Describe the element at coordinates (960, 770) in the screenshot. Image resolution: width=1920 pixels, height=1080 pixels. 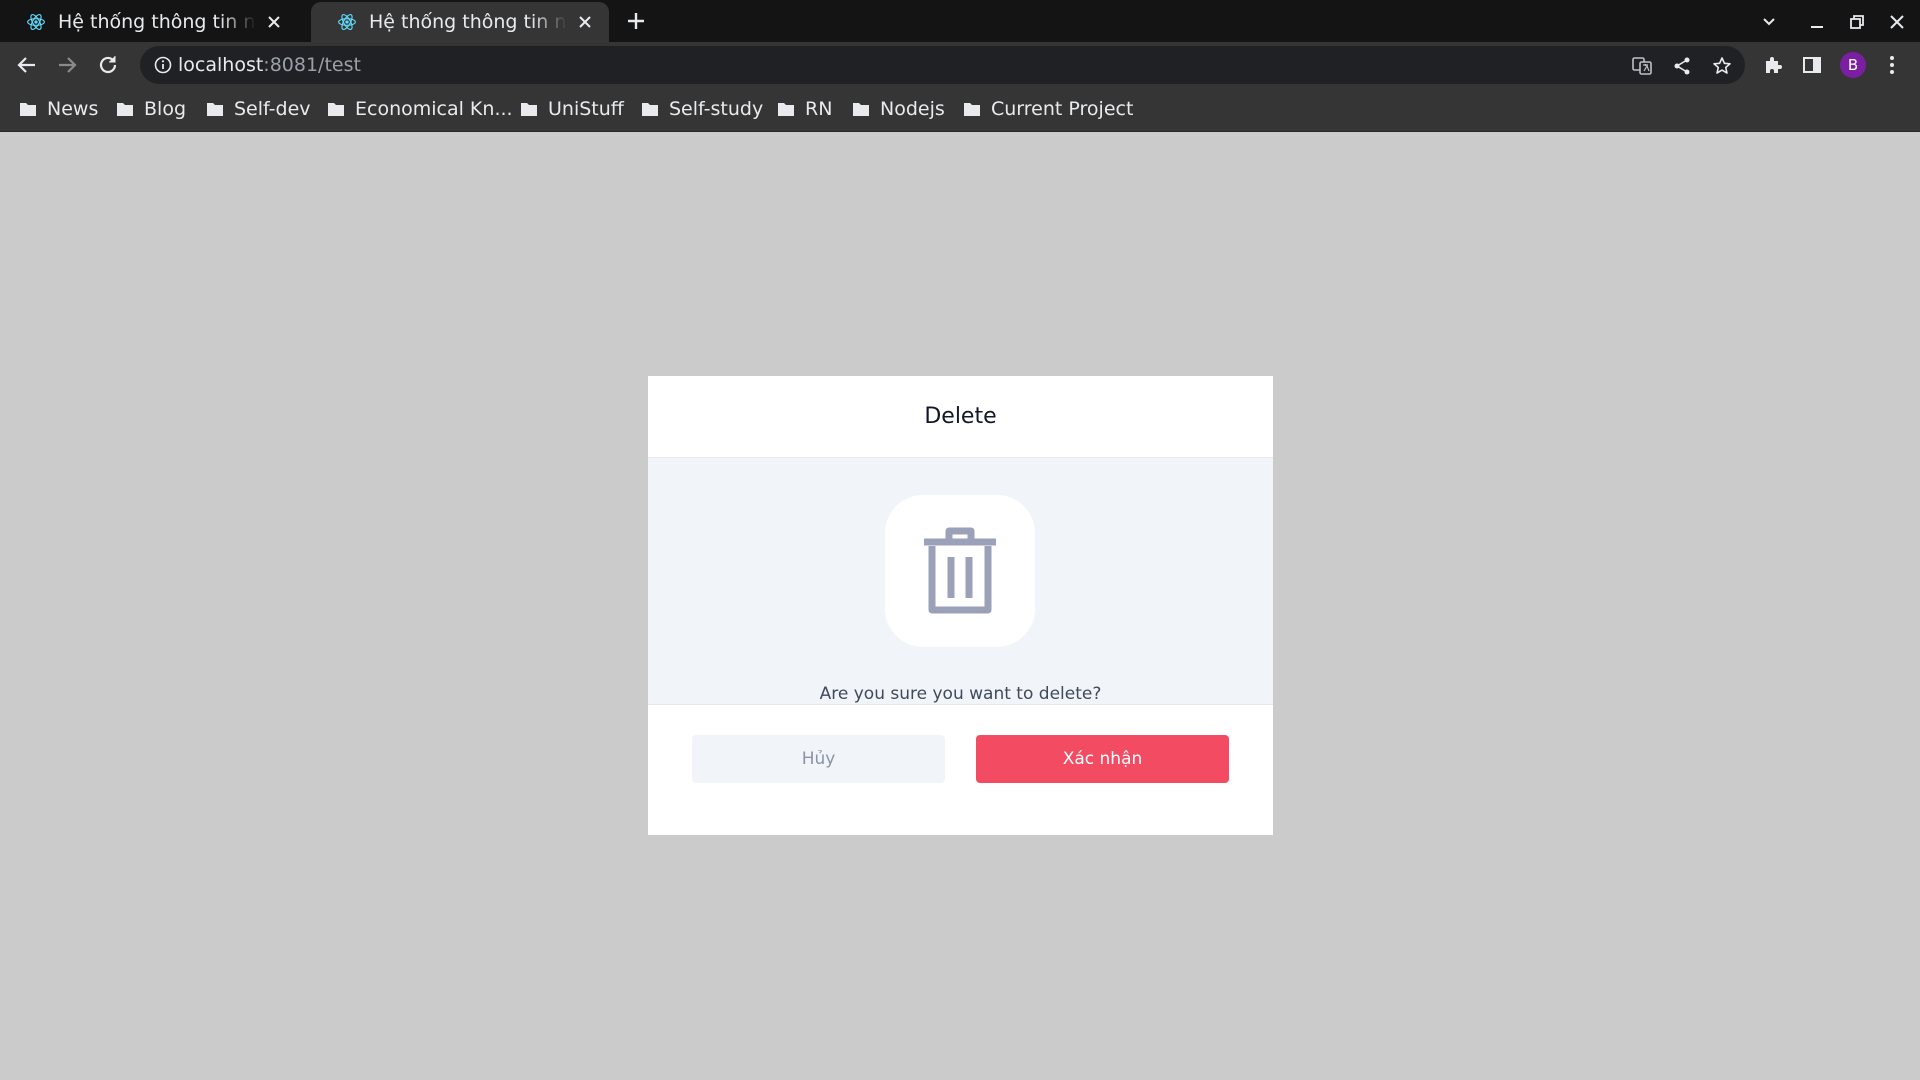
I see `dialog-footer: Hủy Xác nhận` at that location.